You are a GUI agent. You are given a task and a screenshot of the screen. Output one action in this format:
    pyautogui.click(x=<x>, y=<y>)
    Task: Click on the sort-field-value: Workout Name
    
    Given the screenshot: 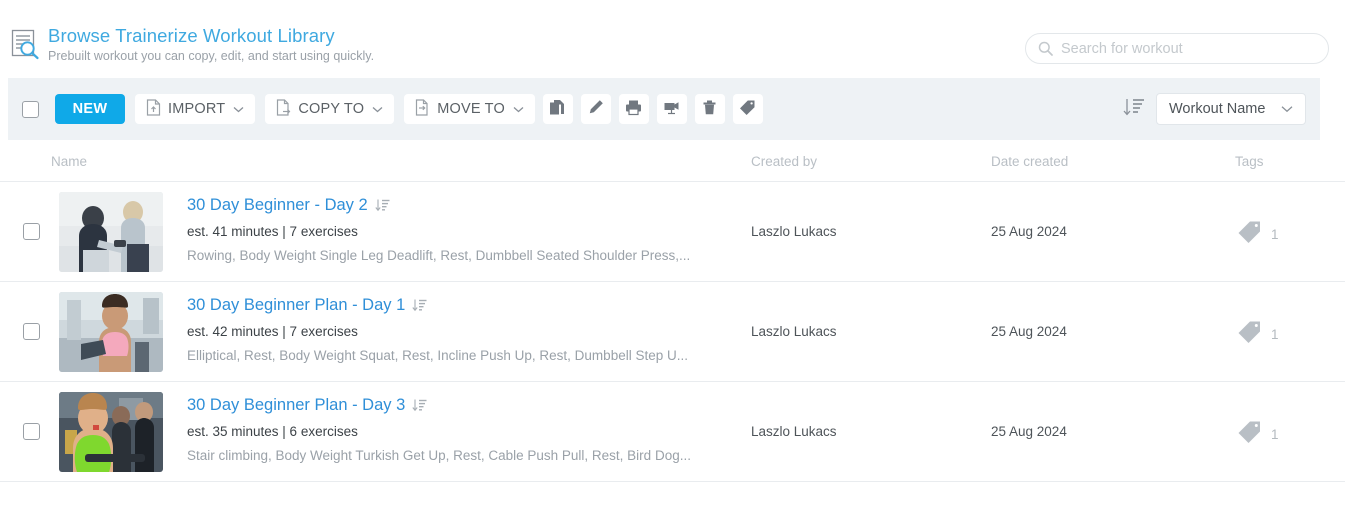 What is the action you would take?
    pyautogui.click(x=1217, y=109)
    